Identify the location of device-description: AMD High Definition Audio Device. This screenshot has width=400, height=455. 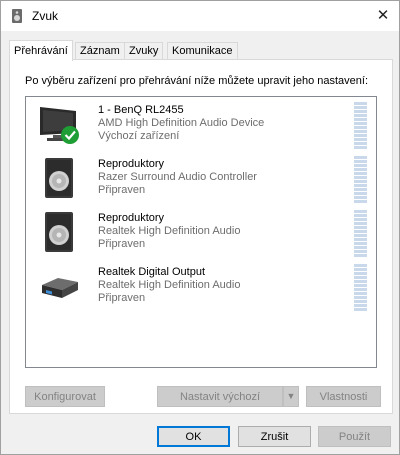
(181, 123).